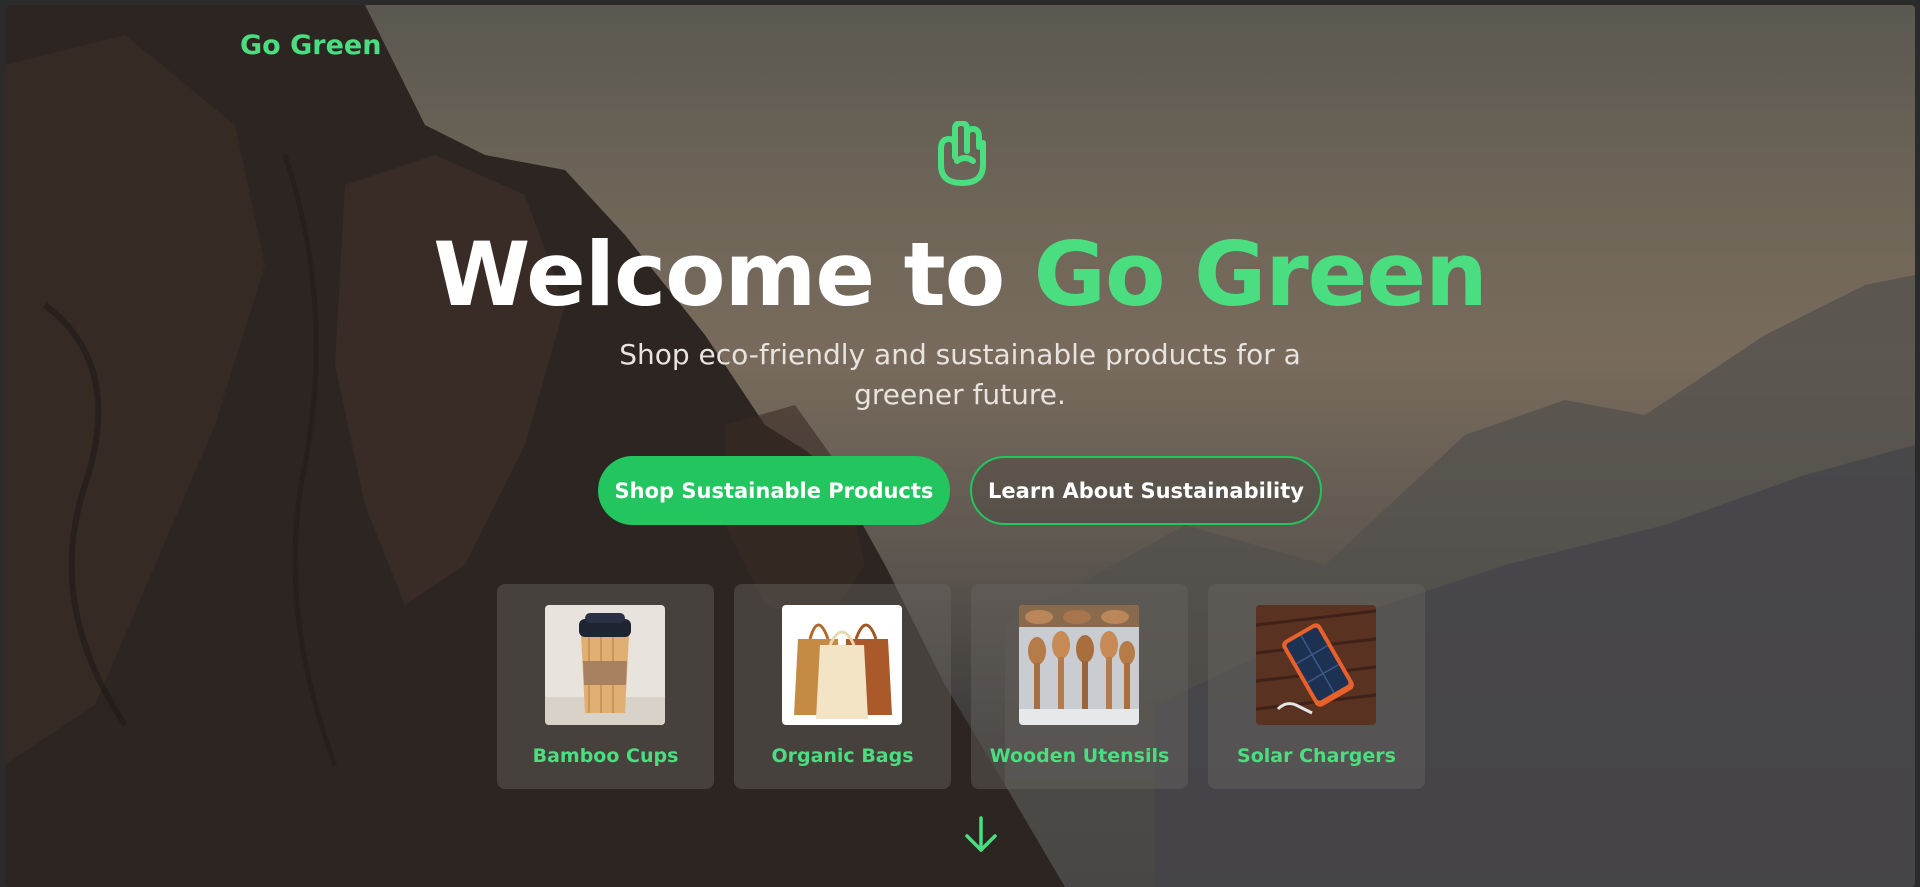 The height and width of the screenshot is (887, 1920). What do you see at coordinates (1316, 756) in the screenshot?
I see `category-label: Solar Chargers` at bounding box center [1316, 756].